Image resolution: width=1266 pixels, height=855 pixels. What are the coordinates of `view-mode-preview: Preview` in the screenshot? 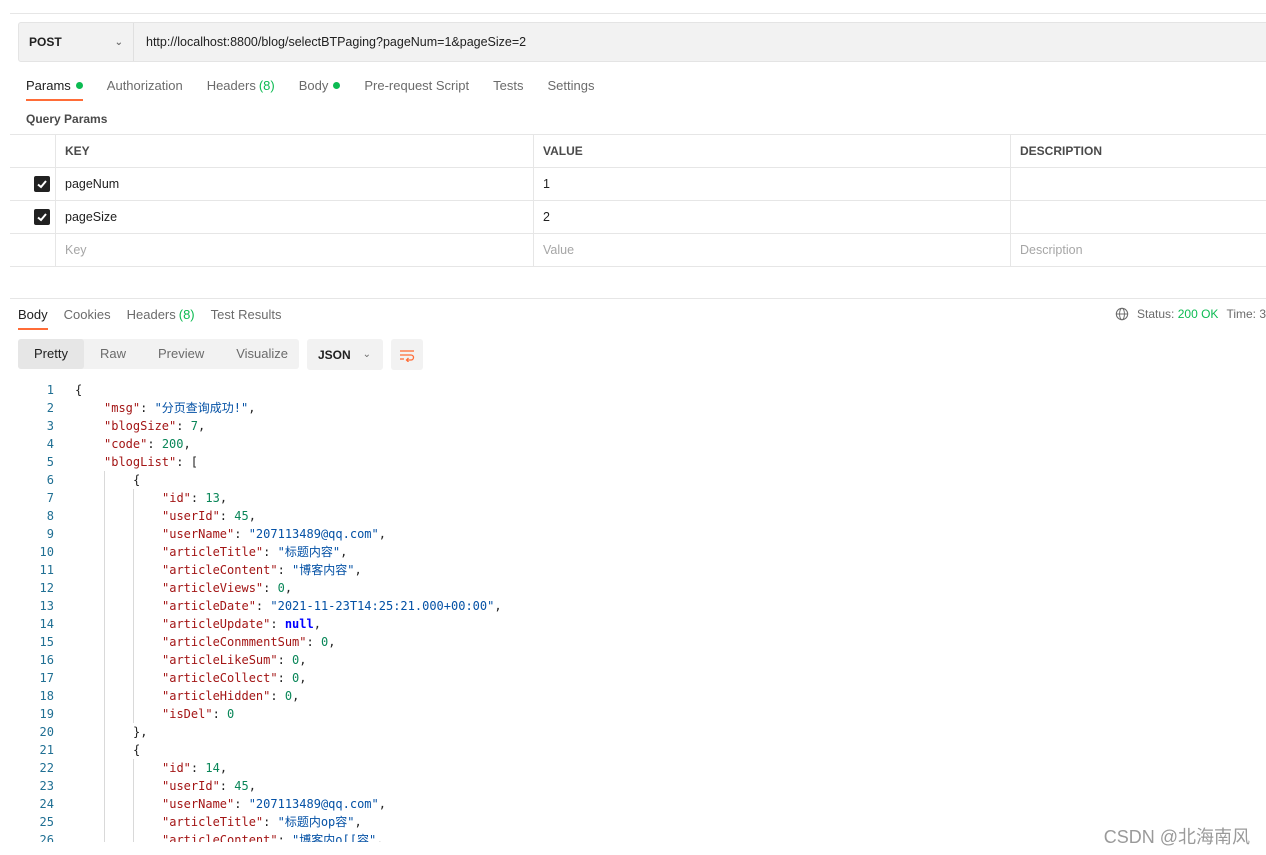 It's located at (181, 354).